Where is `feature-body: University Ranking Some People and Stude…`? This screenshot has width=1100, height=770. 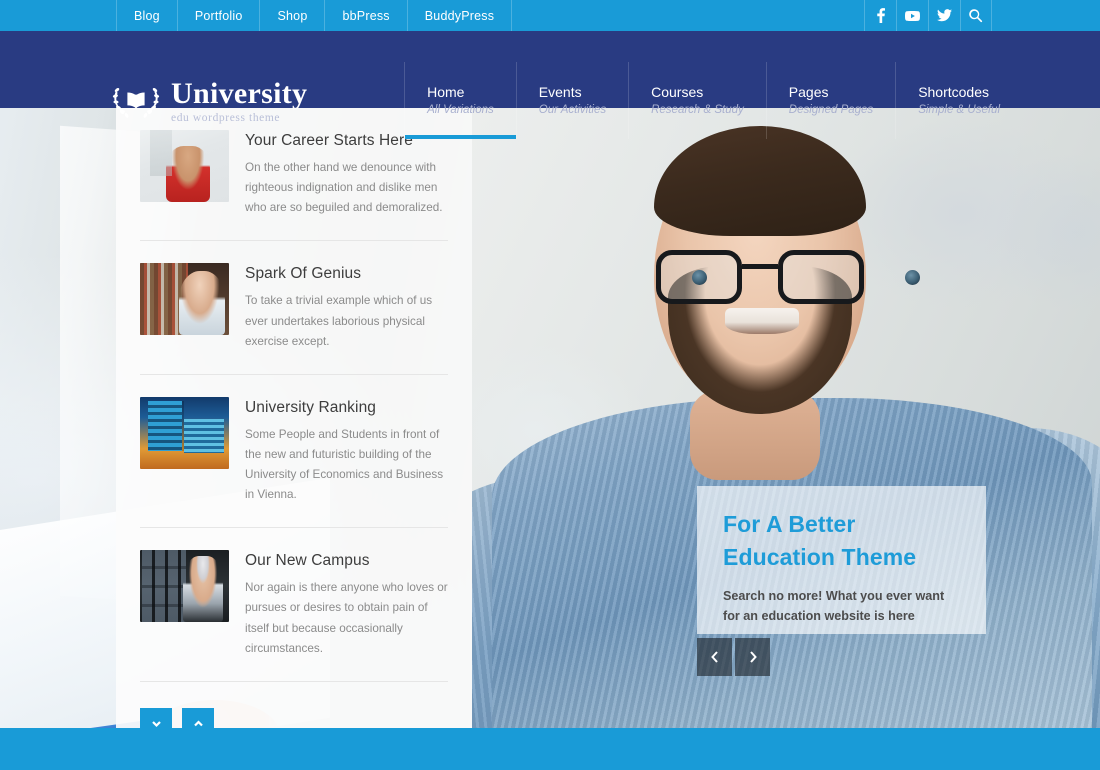 feature-body: University Ranking Some People and Stude… is located at coordinates (346, 451).